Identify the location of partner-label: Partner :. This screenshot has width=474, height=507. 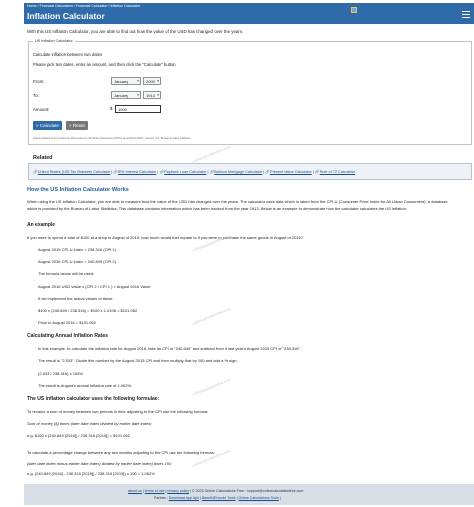
(161, 498).